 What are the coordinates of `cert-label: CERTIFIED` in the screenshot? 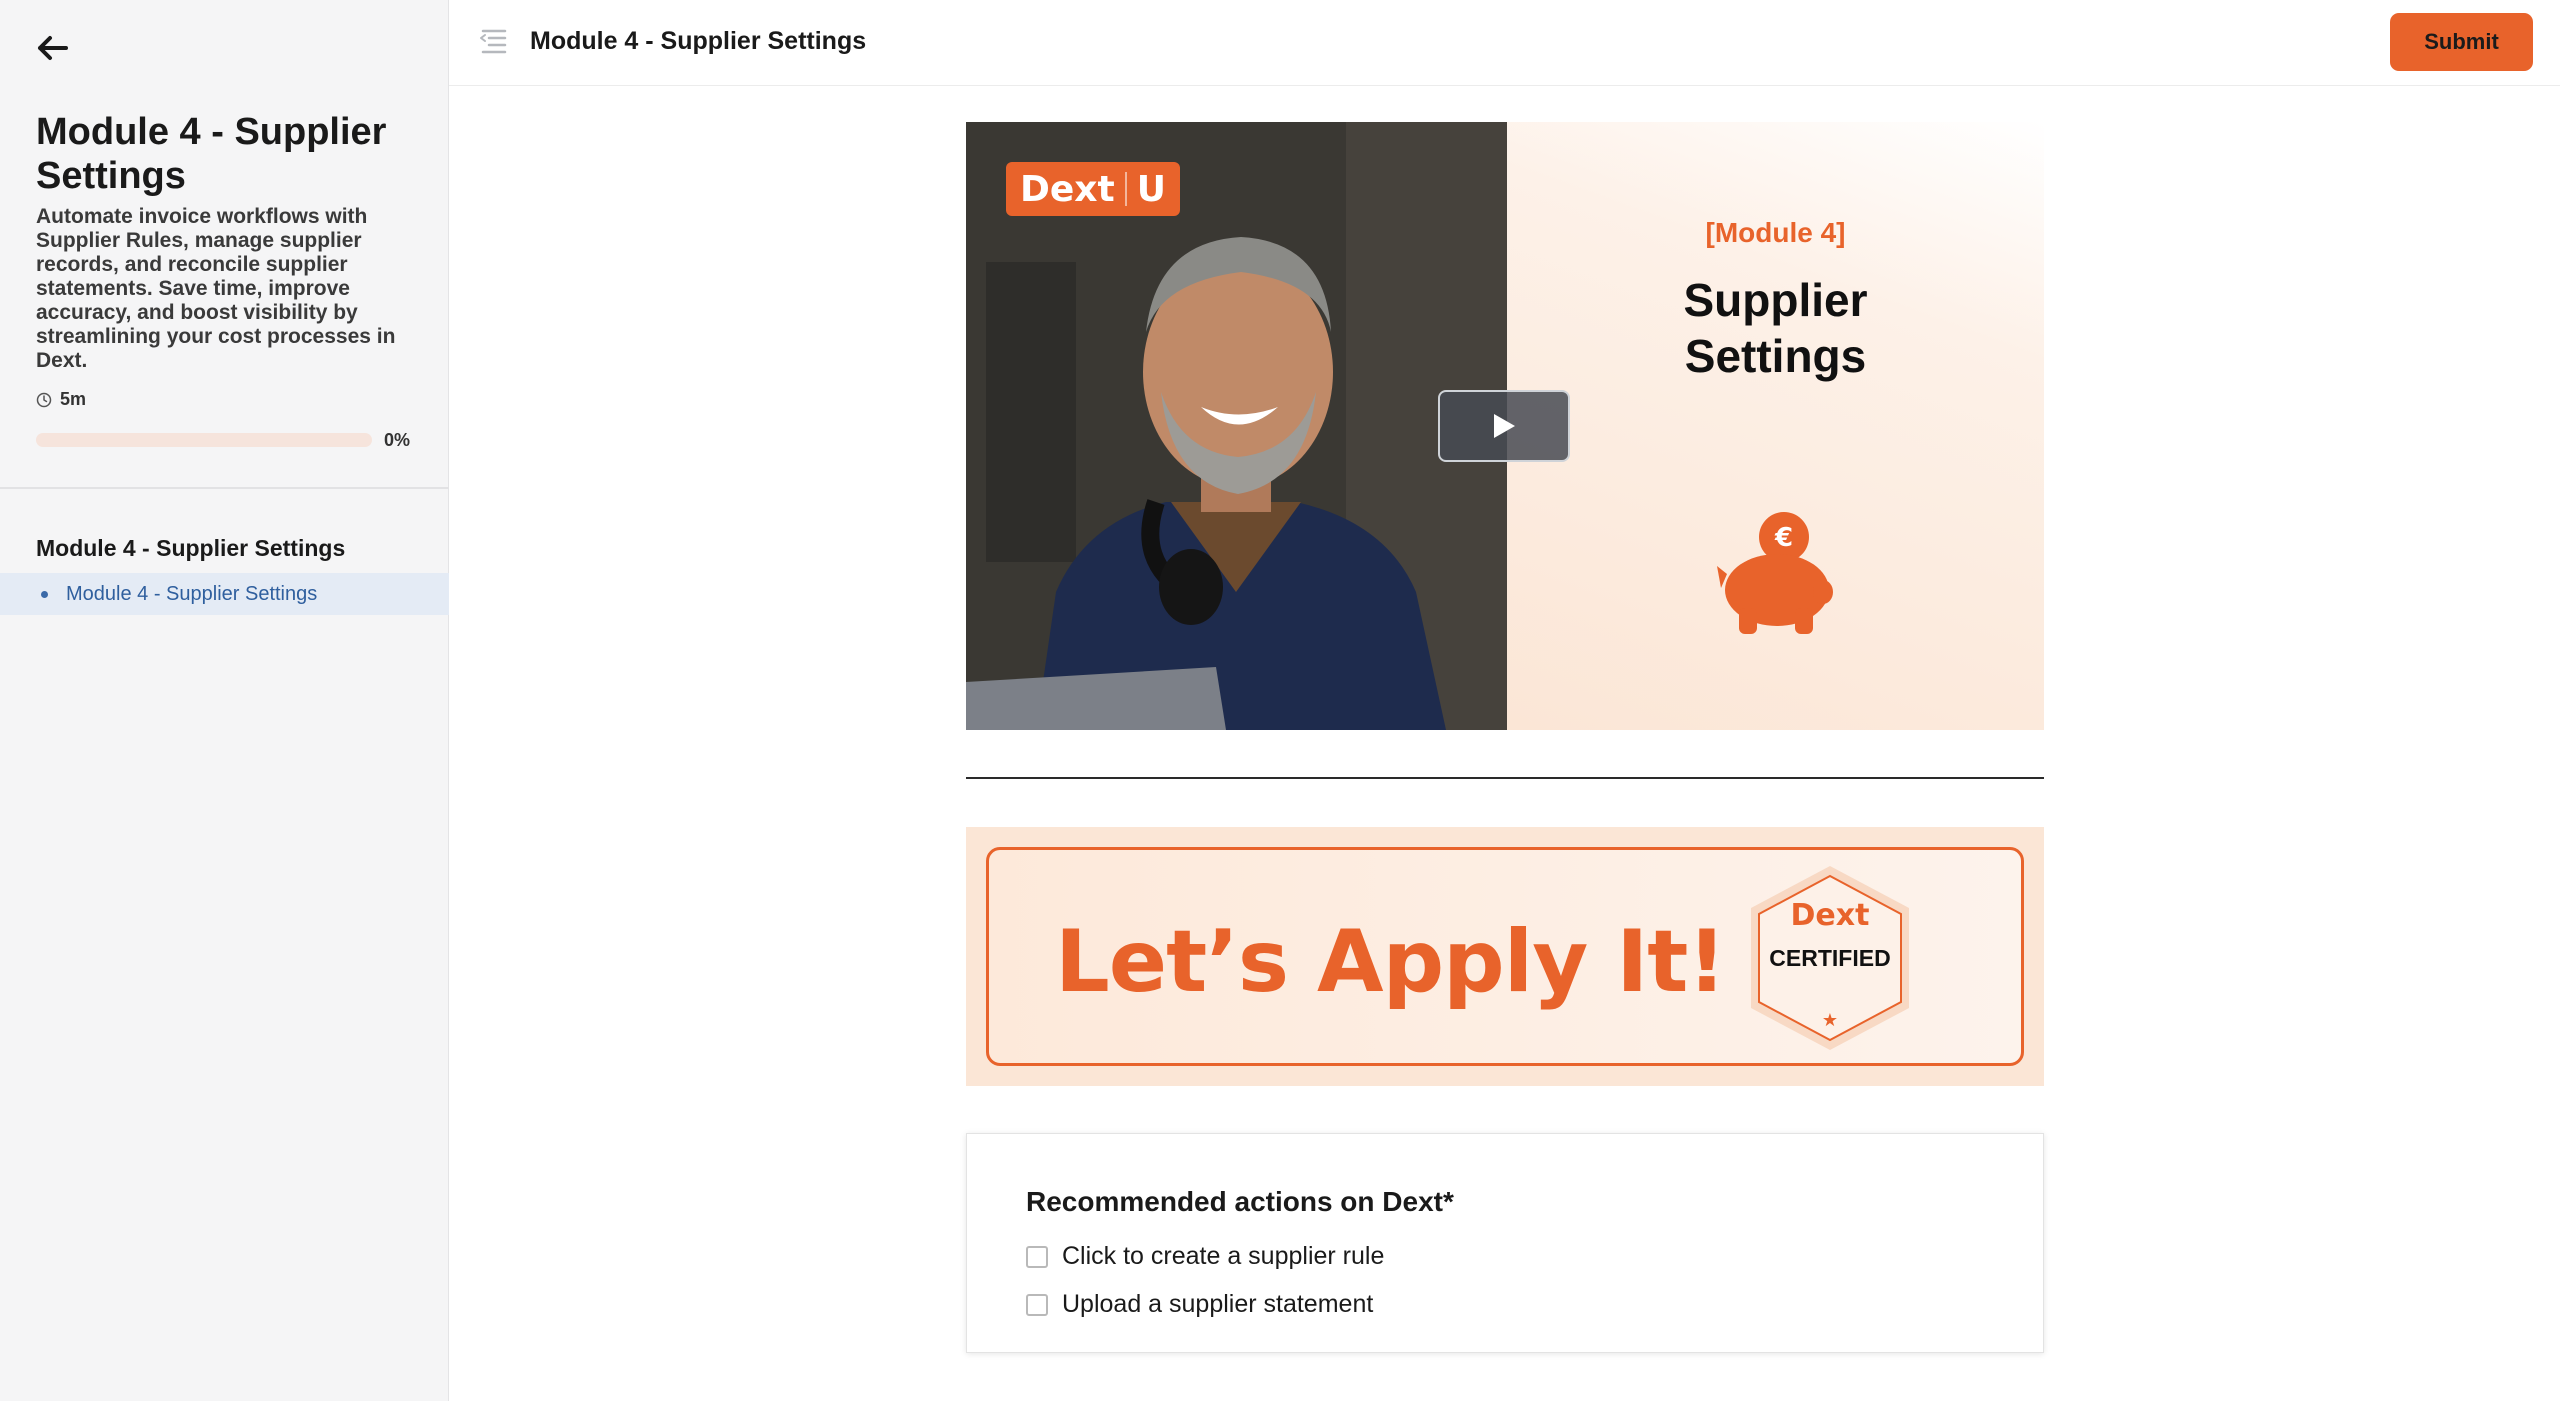 It's located at (1830, 958).